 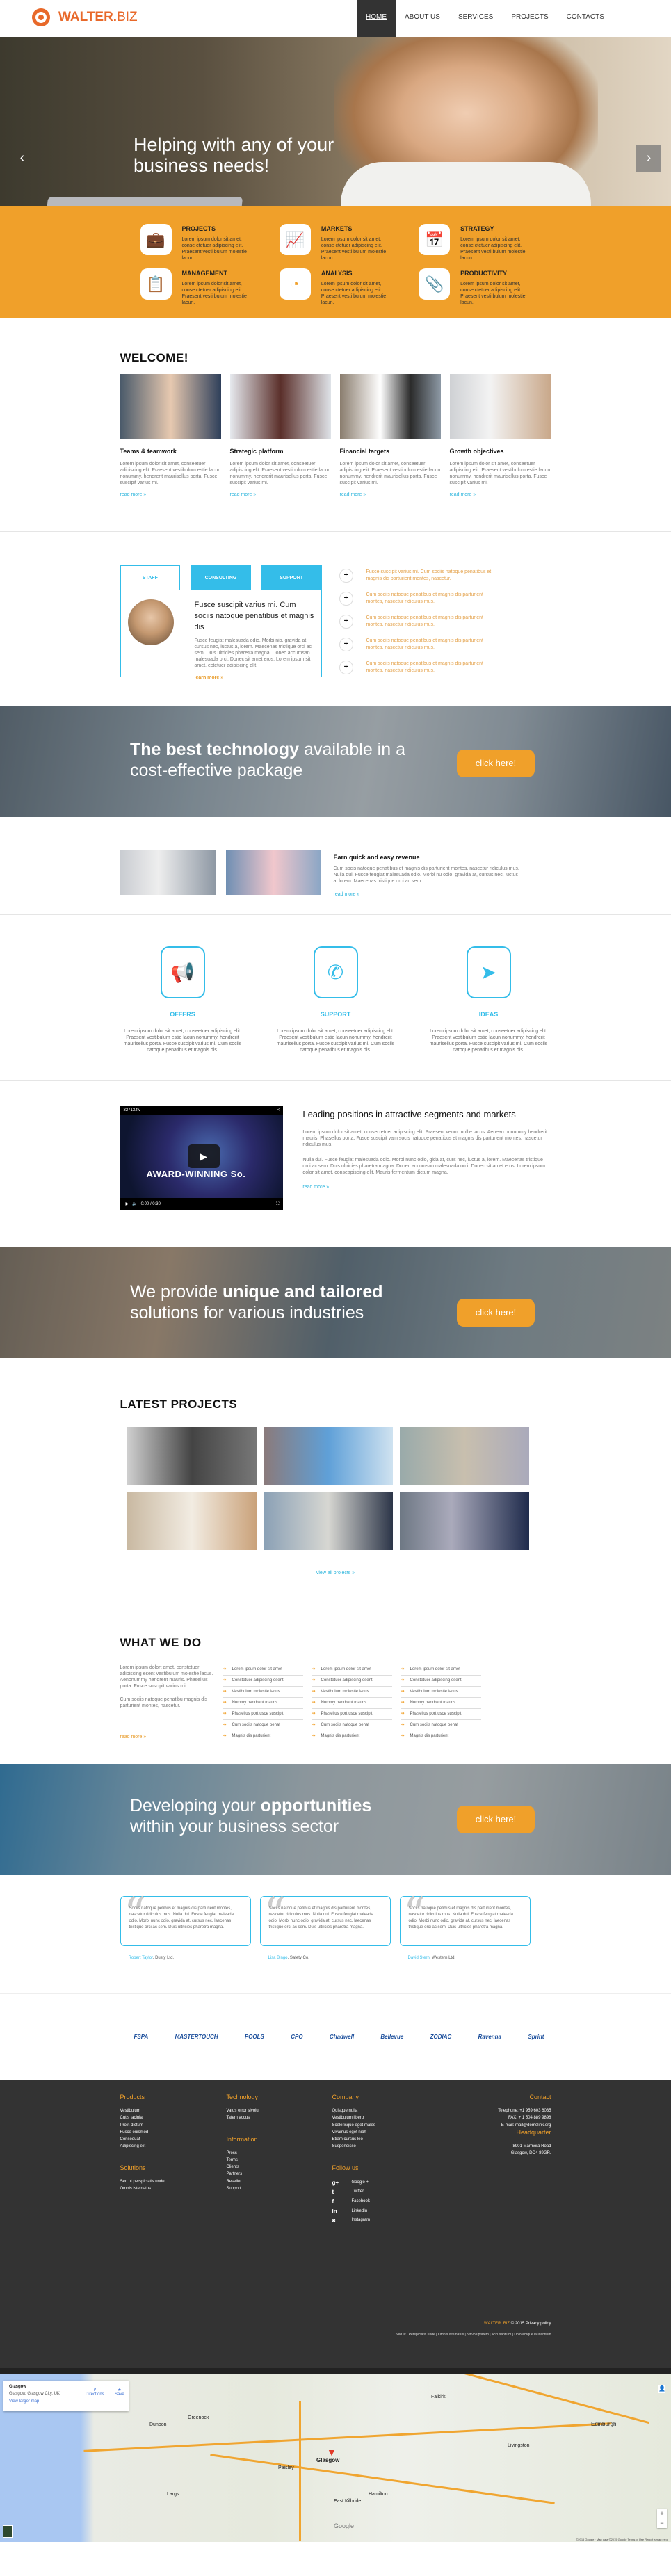 I want to click on footer-link: Support, so click(x=279, y=2188).